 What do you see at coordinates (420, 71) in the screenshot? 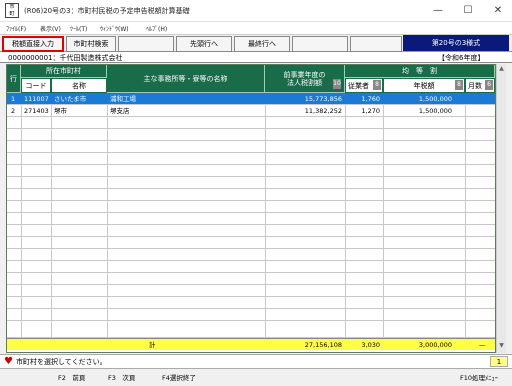
I see `header-equal-levy: 均 等 割` at bounding box center [420, 71].